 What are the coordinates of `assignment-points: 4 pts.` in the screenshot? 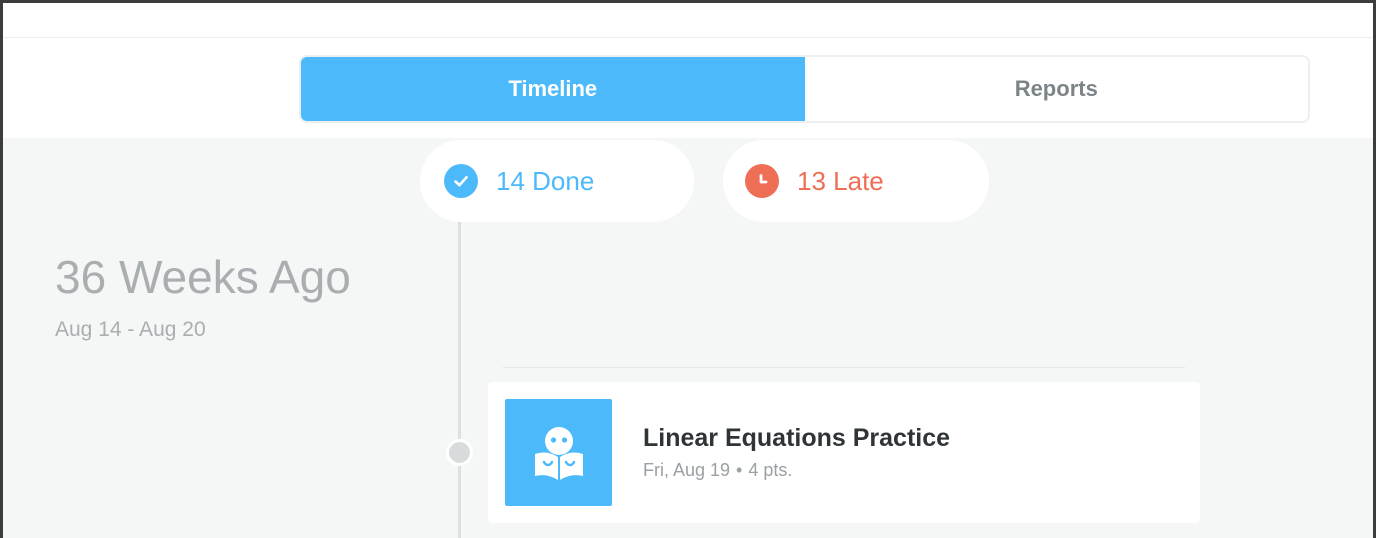 It's located at (770, 470).